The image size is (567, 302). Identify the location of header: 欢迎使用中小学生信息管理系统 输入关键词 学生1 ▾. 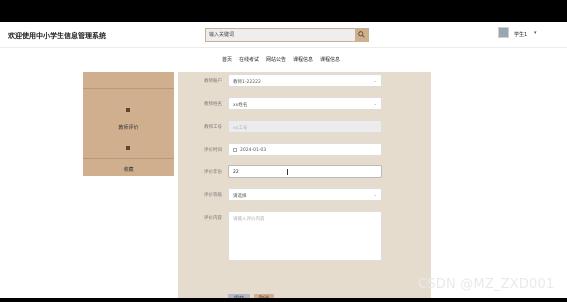
(283, 35).